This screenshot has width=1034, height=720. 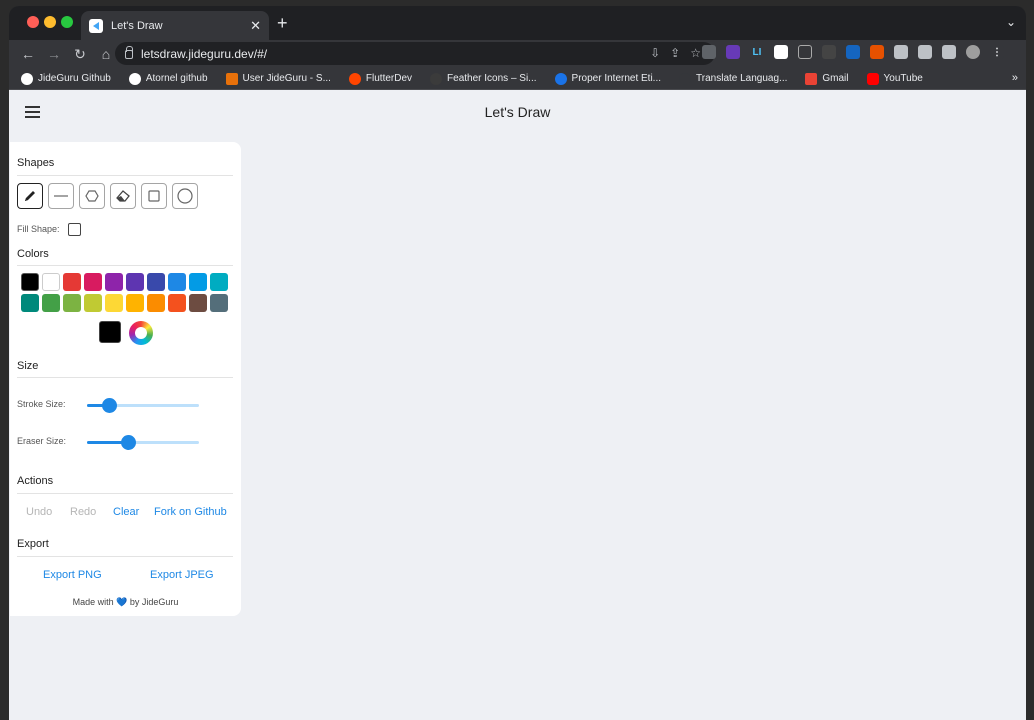 I want to click on bookmark-item: FlutterDev, so click(x=380, y=78).